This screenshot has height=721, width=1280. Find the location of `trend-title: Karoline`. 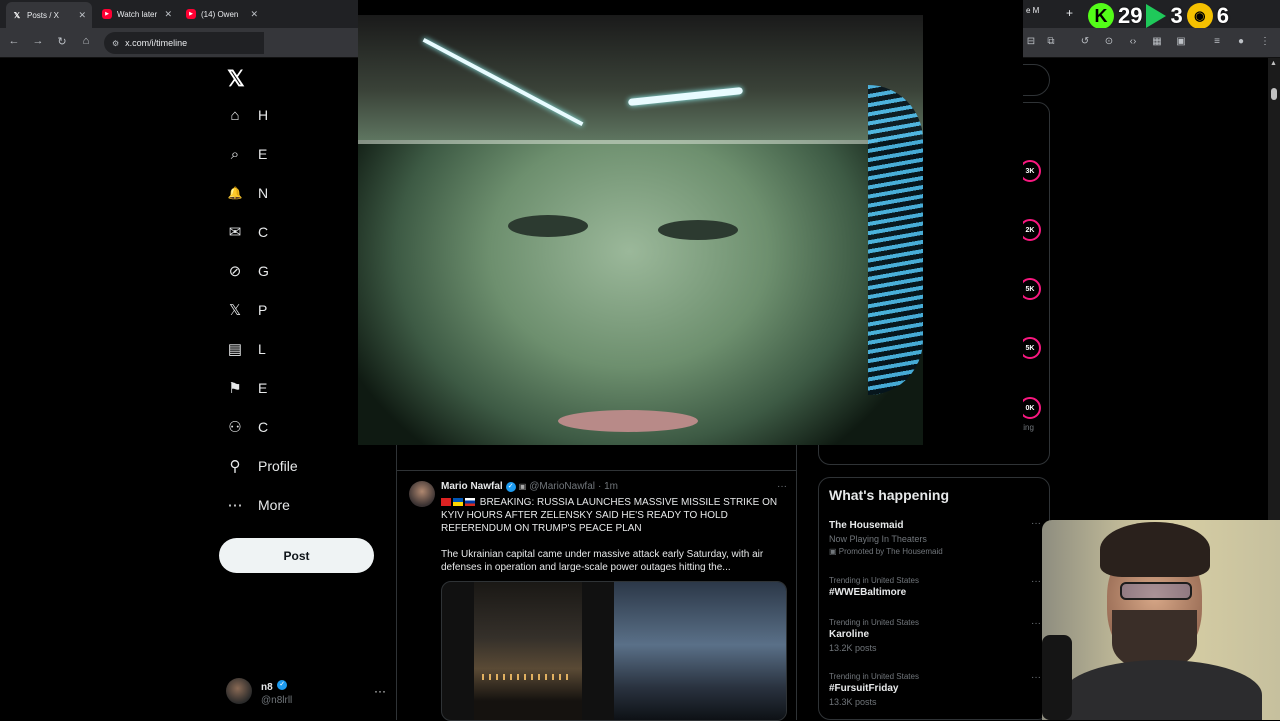

trend-title: Karoline is located at coordinates (849, 634).